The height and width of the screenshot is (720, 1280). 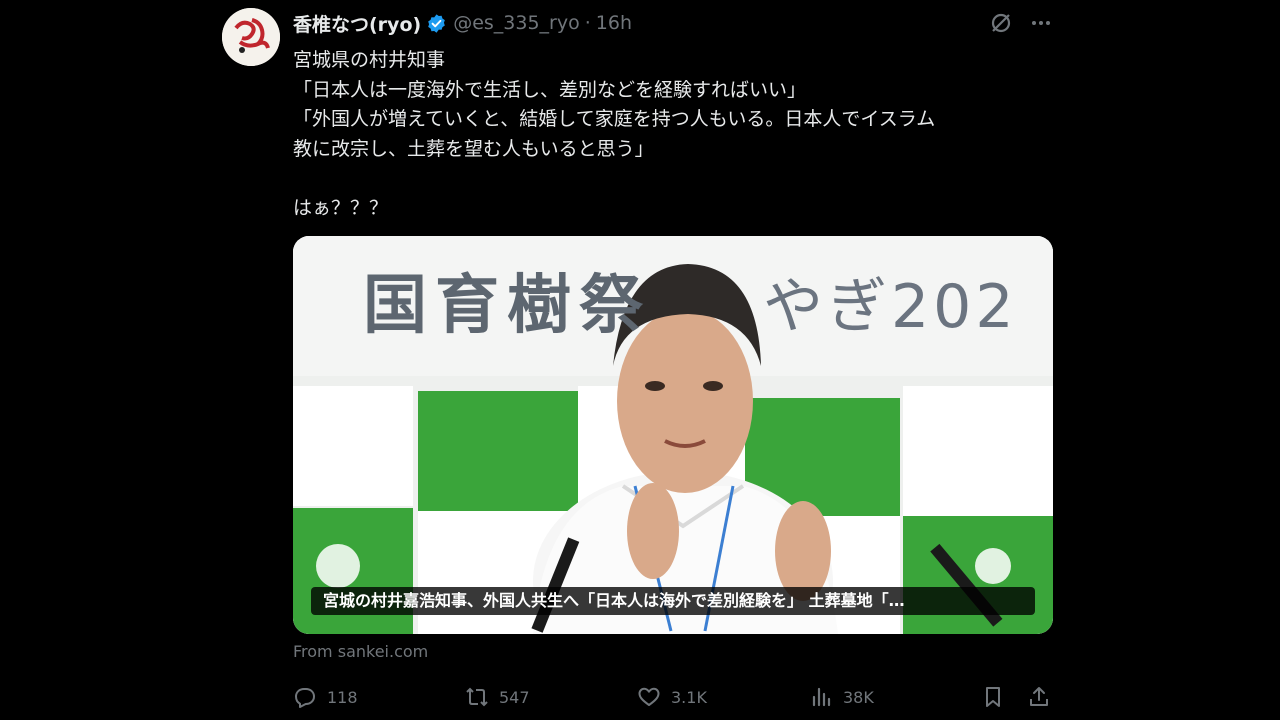 What do you see at coordinates (649, 697) in the screenshot?
I see `like-icon` at bounding box center [649, 697].